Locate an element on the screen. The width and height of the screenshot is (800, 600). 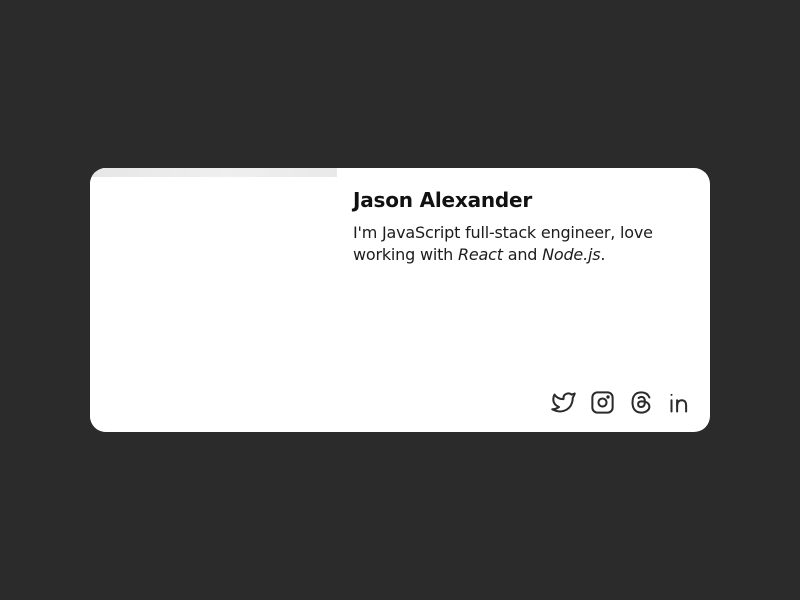
bio-tech-node: Node.js is located at coordinates (571, 254).